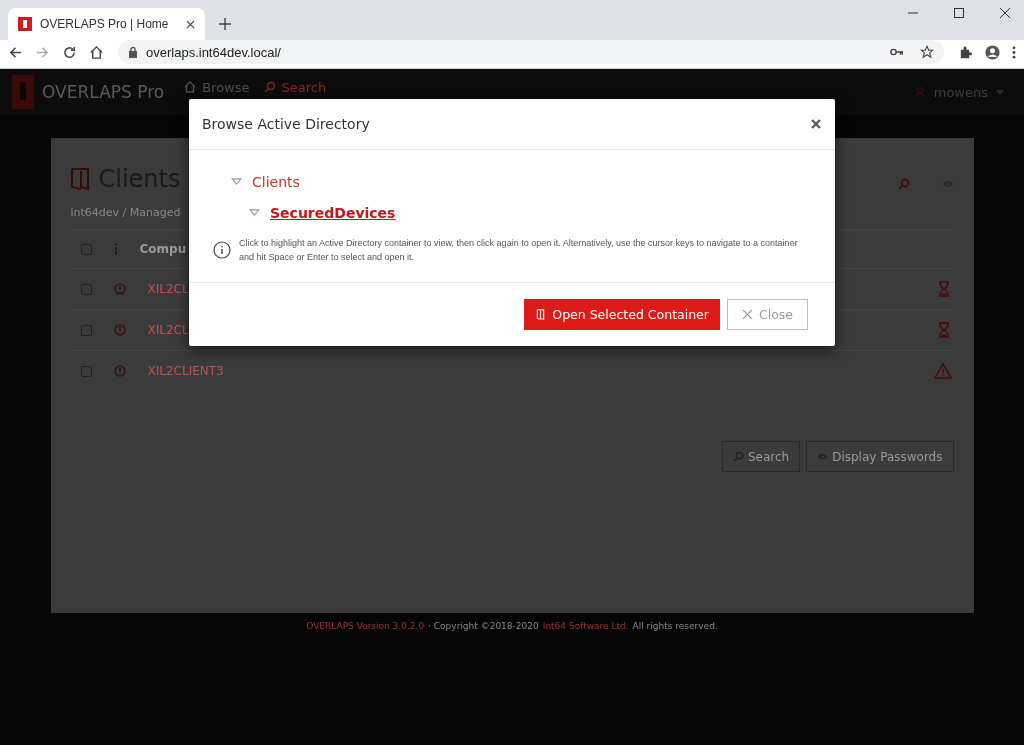 The width and height of the screenshot is (1024, 745). Describe the element at coordinates (919, 92) in the screenshot. I see `user-icon` at that location.